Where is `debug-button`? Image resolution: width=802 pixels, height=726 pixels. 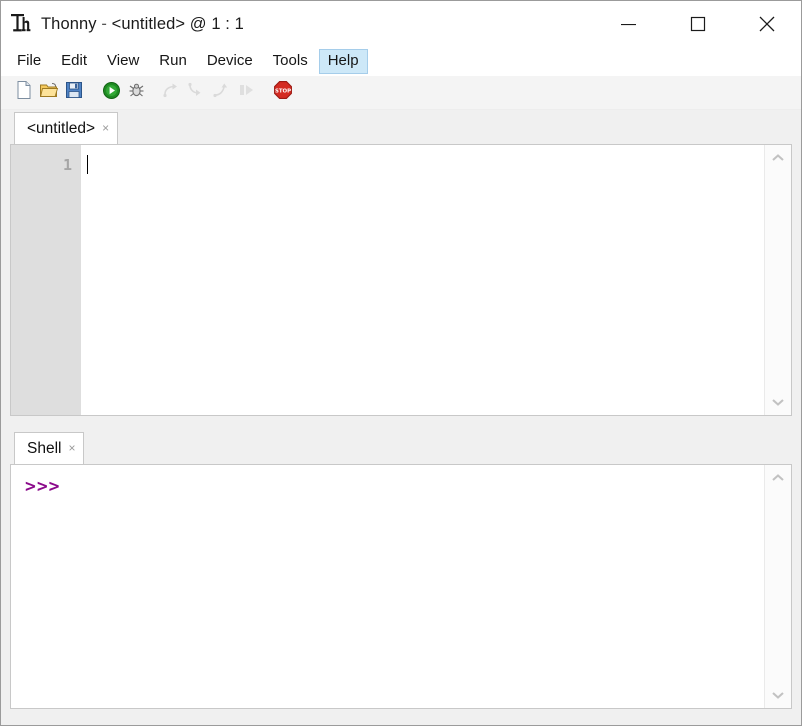 debug-button is located at coordinates (136, 93).